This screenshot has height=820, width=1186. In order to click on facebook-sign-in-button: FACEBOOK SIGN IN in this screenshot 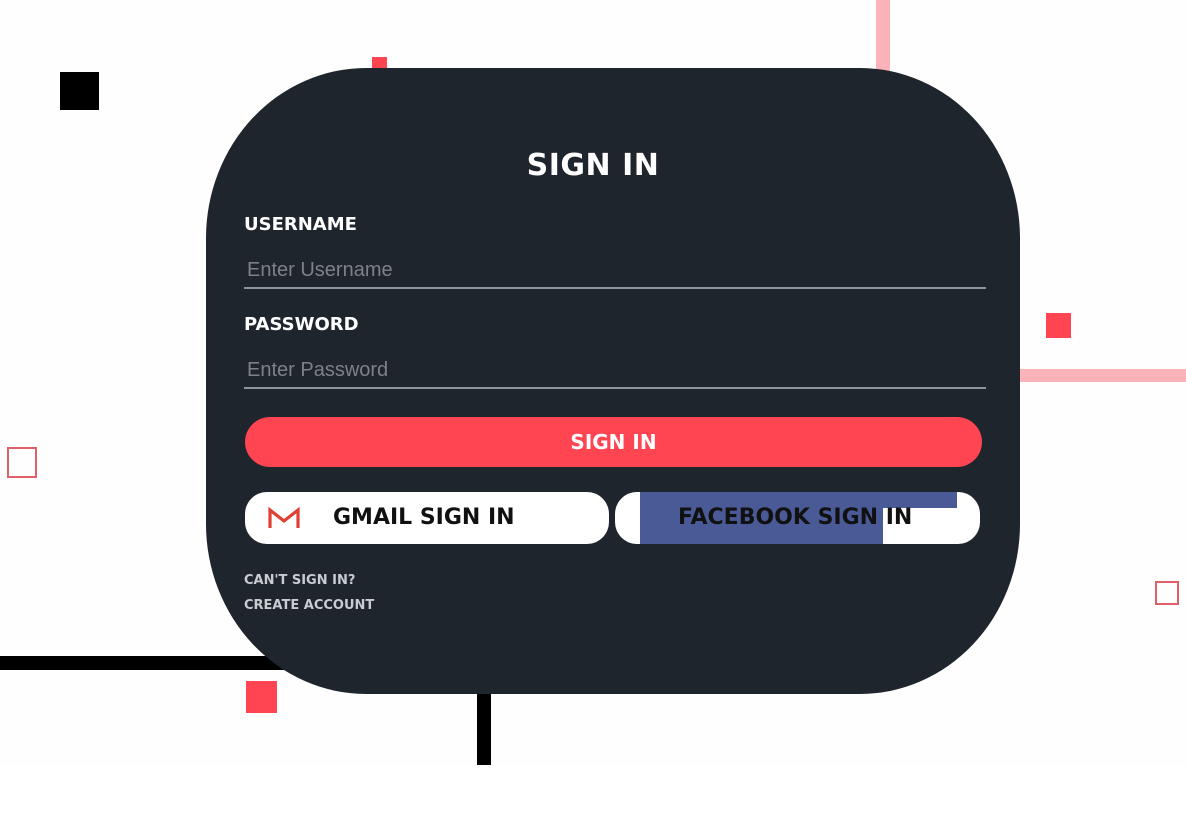, I will do `click(797, 518)`.